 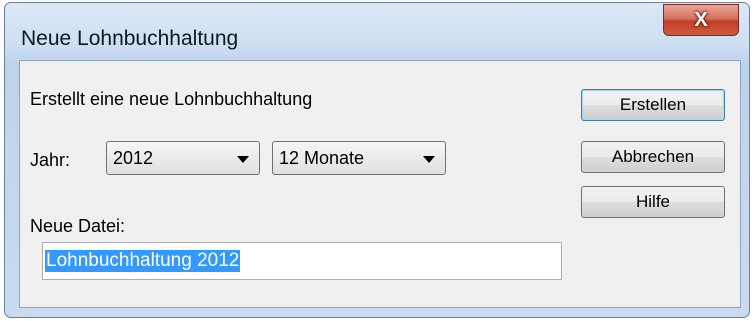 What do you see at coordinates (133, 158) in the screenshot?
I see `year-select-value: 2012` at bounding box center [133, 158].